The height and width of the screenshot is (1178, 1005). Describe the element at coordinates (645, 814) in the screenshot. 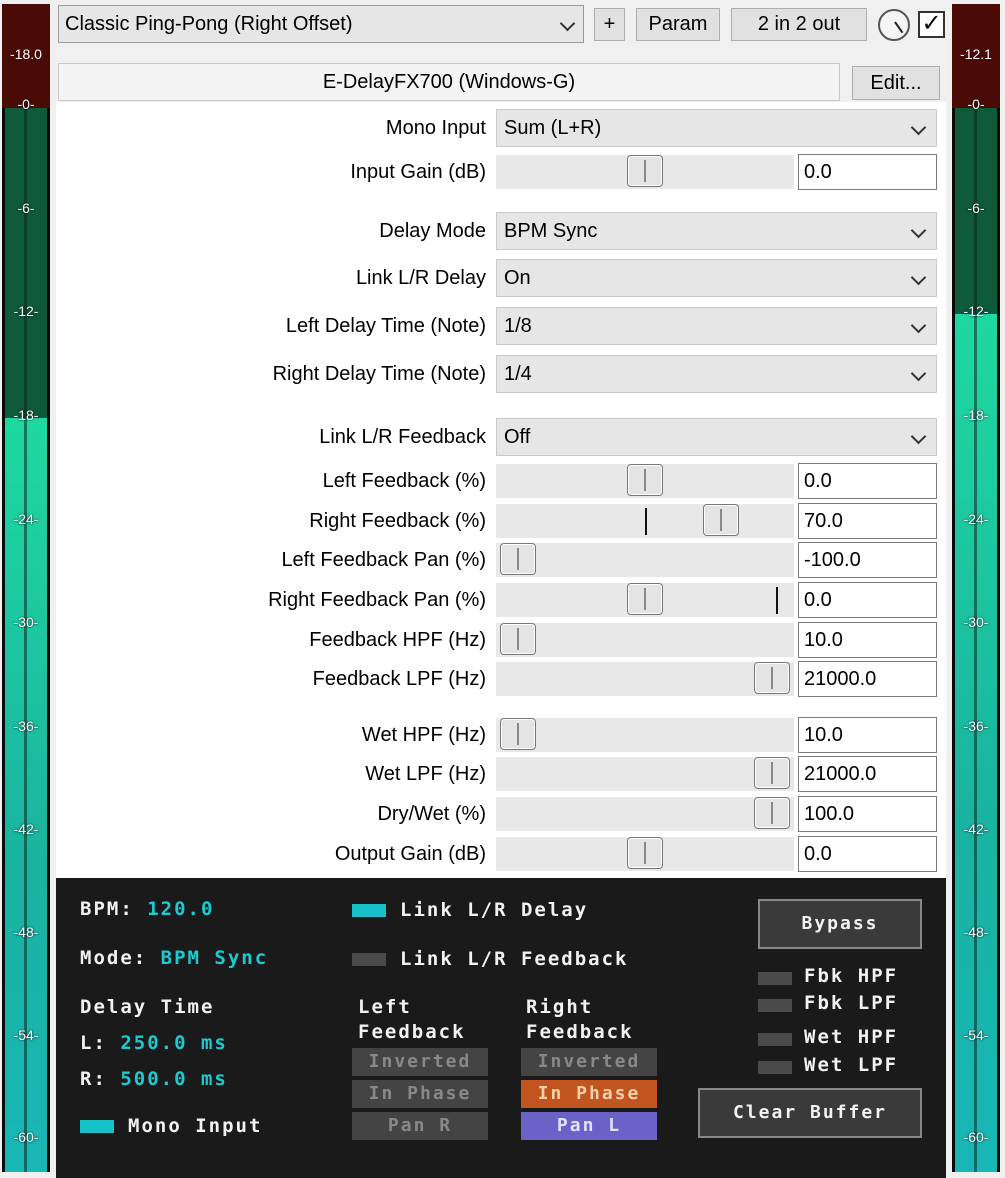

I see `dry-wet-slider` at that location.